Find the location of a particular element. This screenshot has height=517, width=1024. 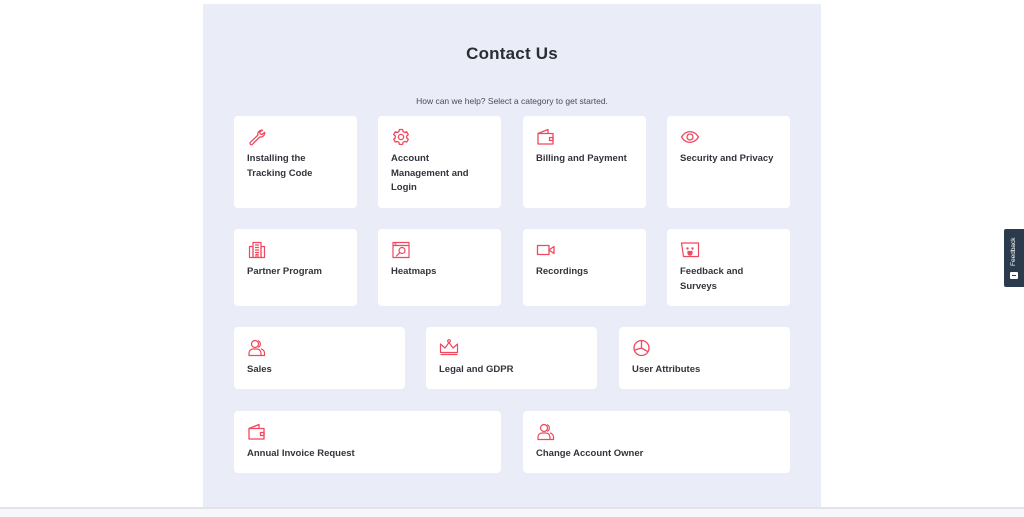

category-card-heatmaps: Heatmaps is located at coordinates (439, 267).